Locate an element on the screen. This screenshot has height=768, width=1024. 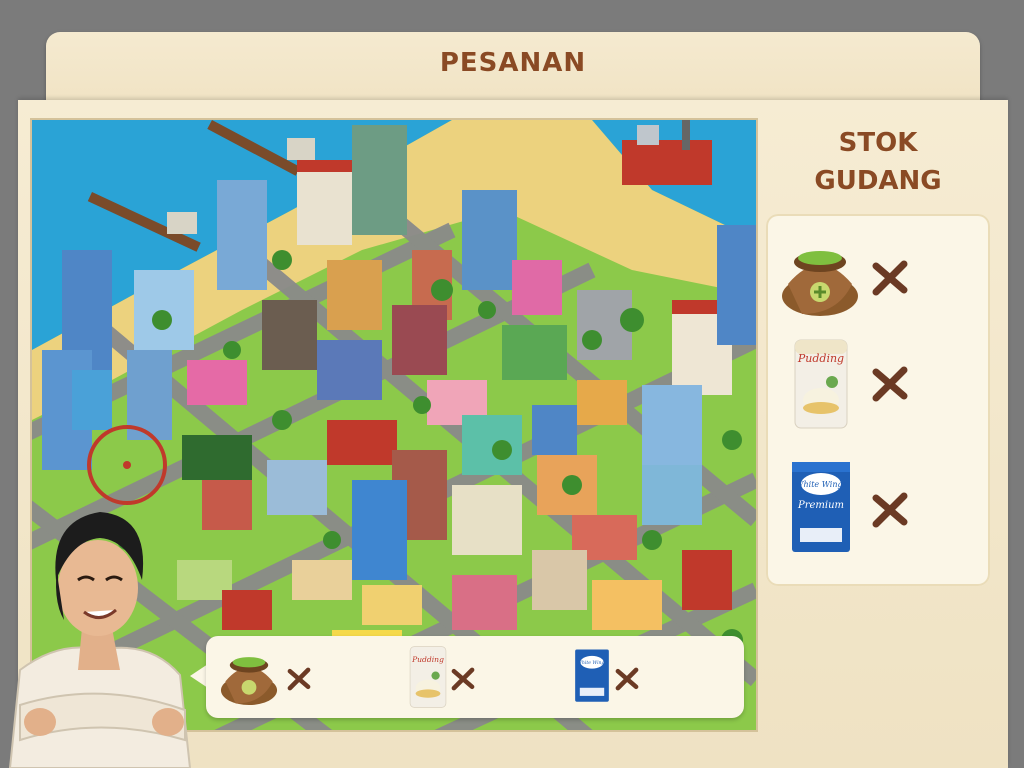
page-title: PESANAN is located at coordinates (513, 63).